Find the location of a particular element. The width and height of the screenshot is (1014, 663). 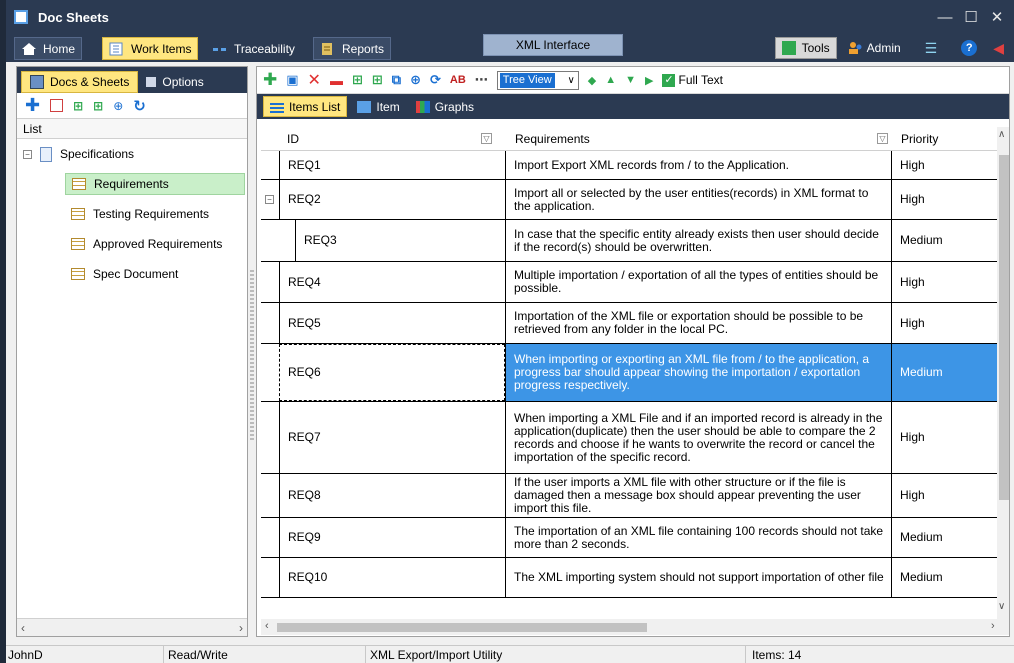

scroll-up-icon: ∧ is located at coordinates (1001, 134).